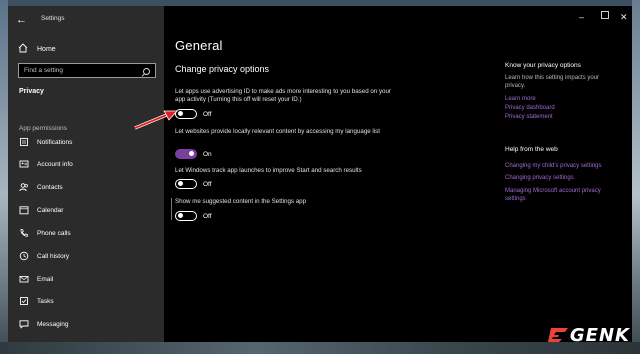 The height and width of the screenshot is (354, 640). Describe the element at coordinates (146, 71) in the screenshot. I see `search-icon` at that location.